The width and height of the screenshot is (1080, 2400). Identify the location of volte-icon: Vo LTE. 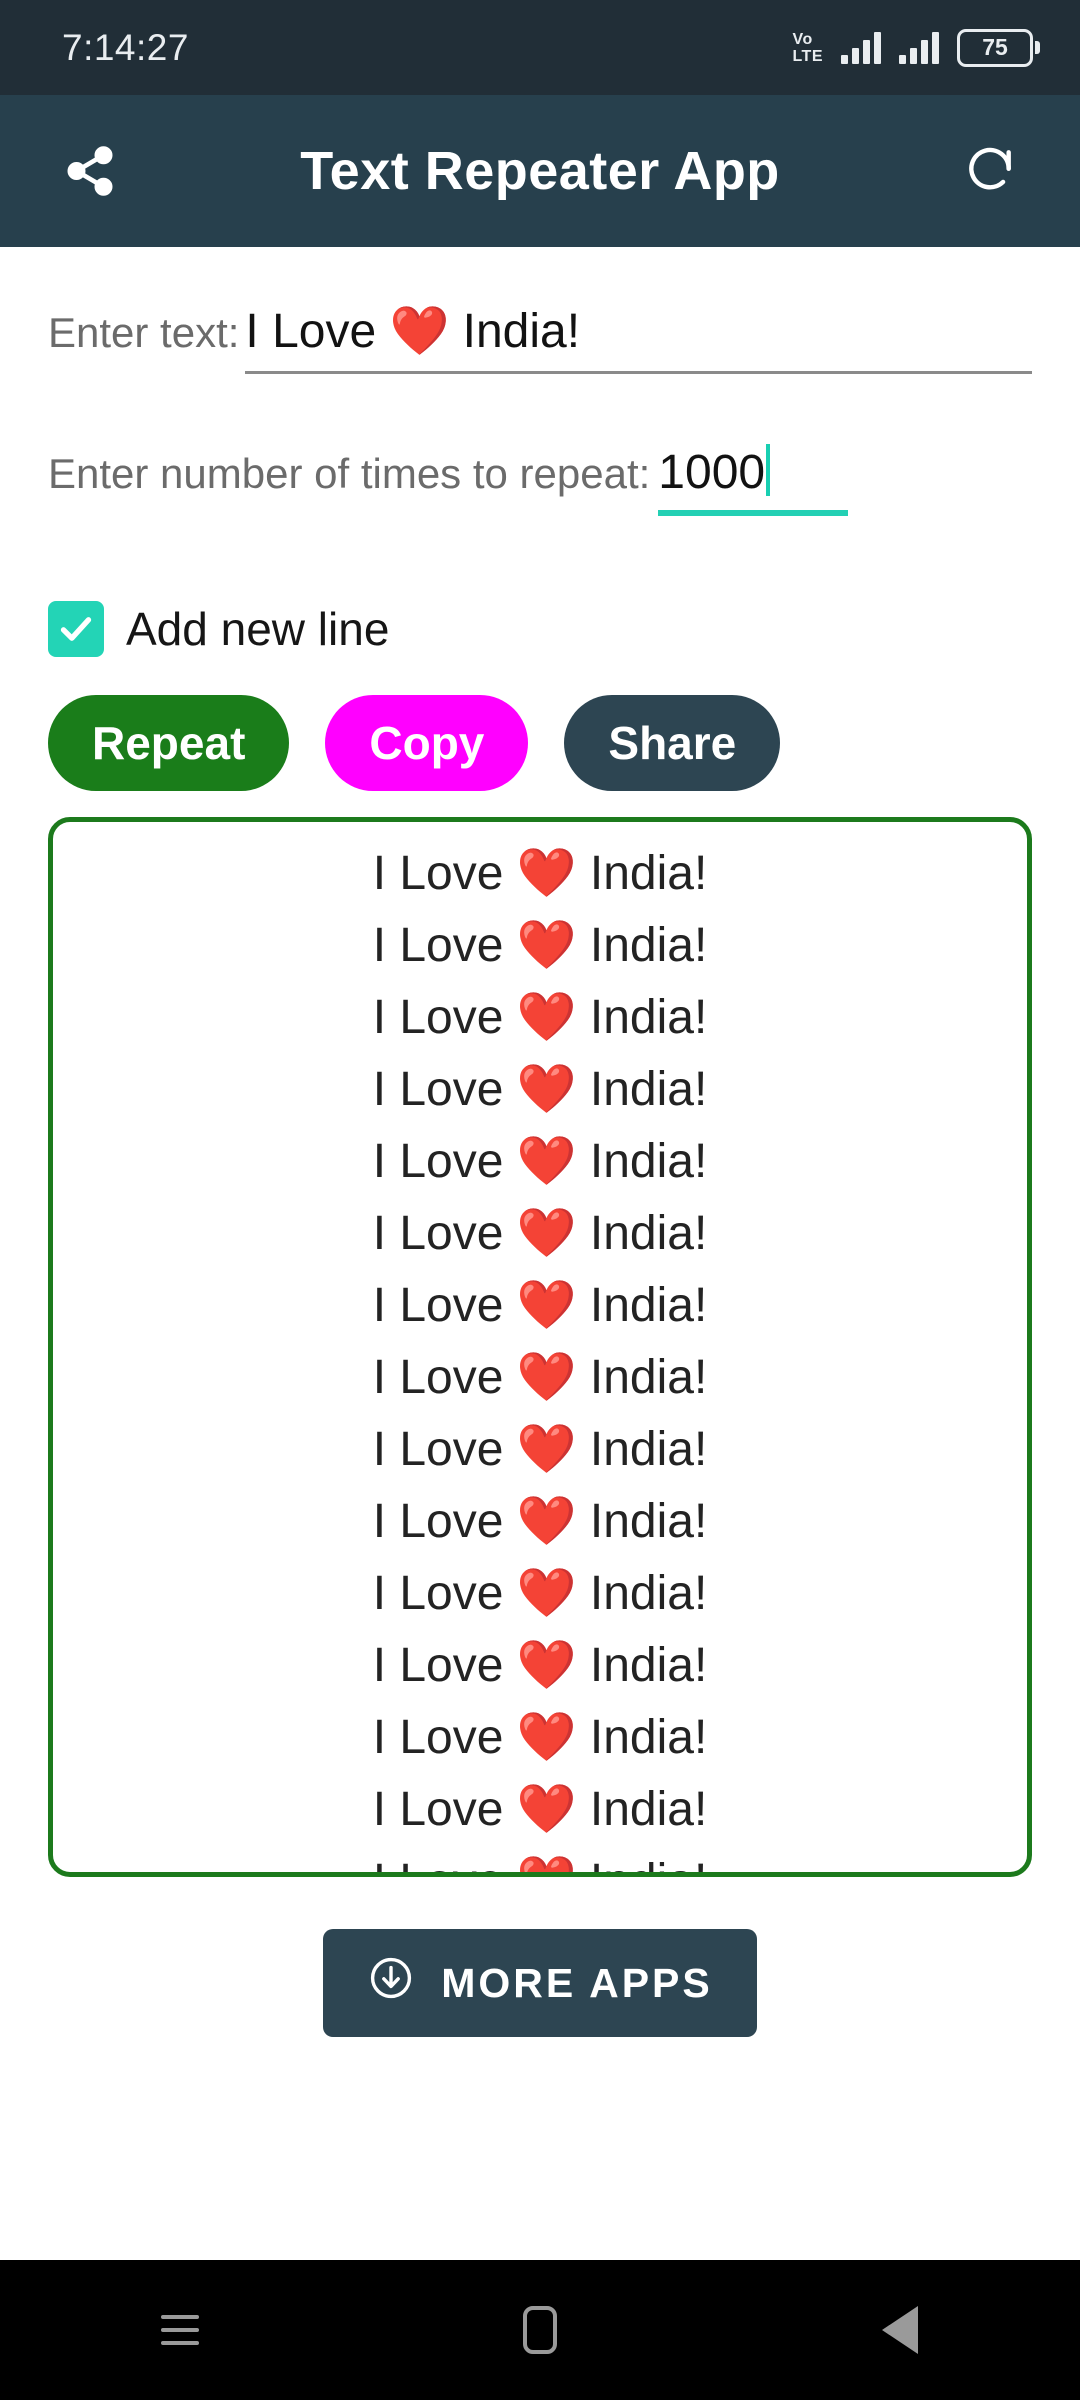
(807, 48).